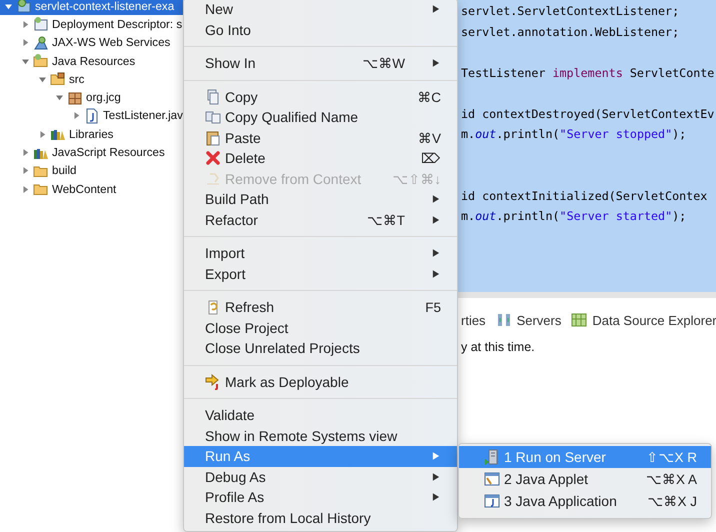 The width and height of the screenshot is (716, 532). Describe the element at coordinates (570, 32) in the screenshot. I see `code-line: servlet.annotation.WebListener;` at that location.